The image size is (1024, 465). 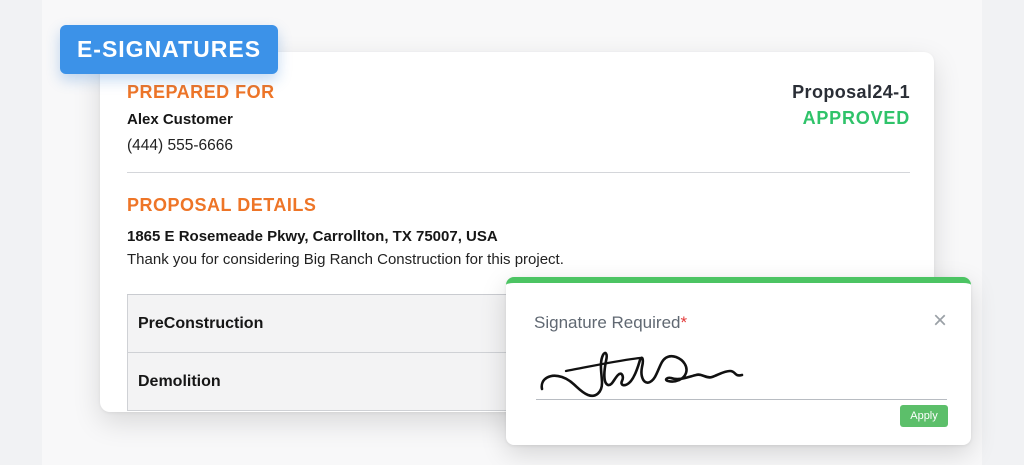 What do you see at coordinates (851, 92) in the screenshot?
I see `proposal-id: Proposal24-1` at bounding box center [851, 92].